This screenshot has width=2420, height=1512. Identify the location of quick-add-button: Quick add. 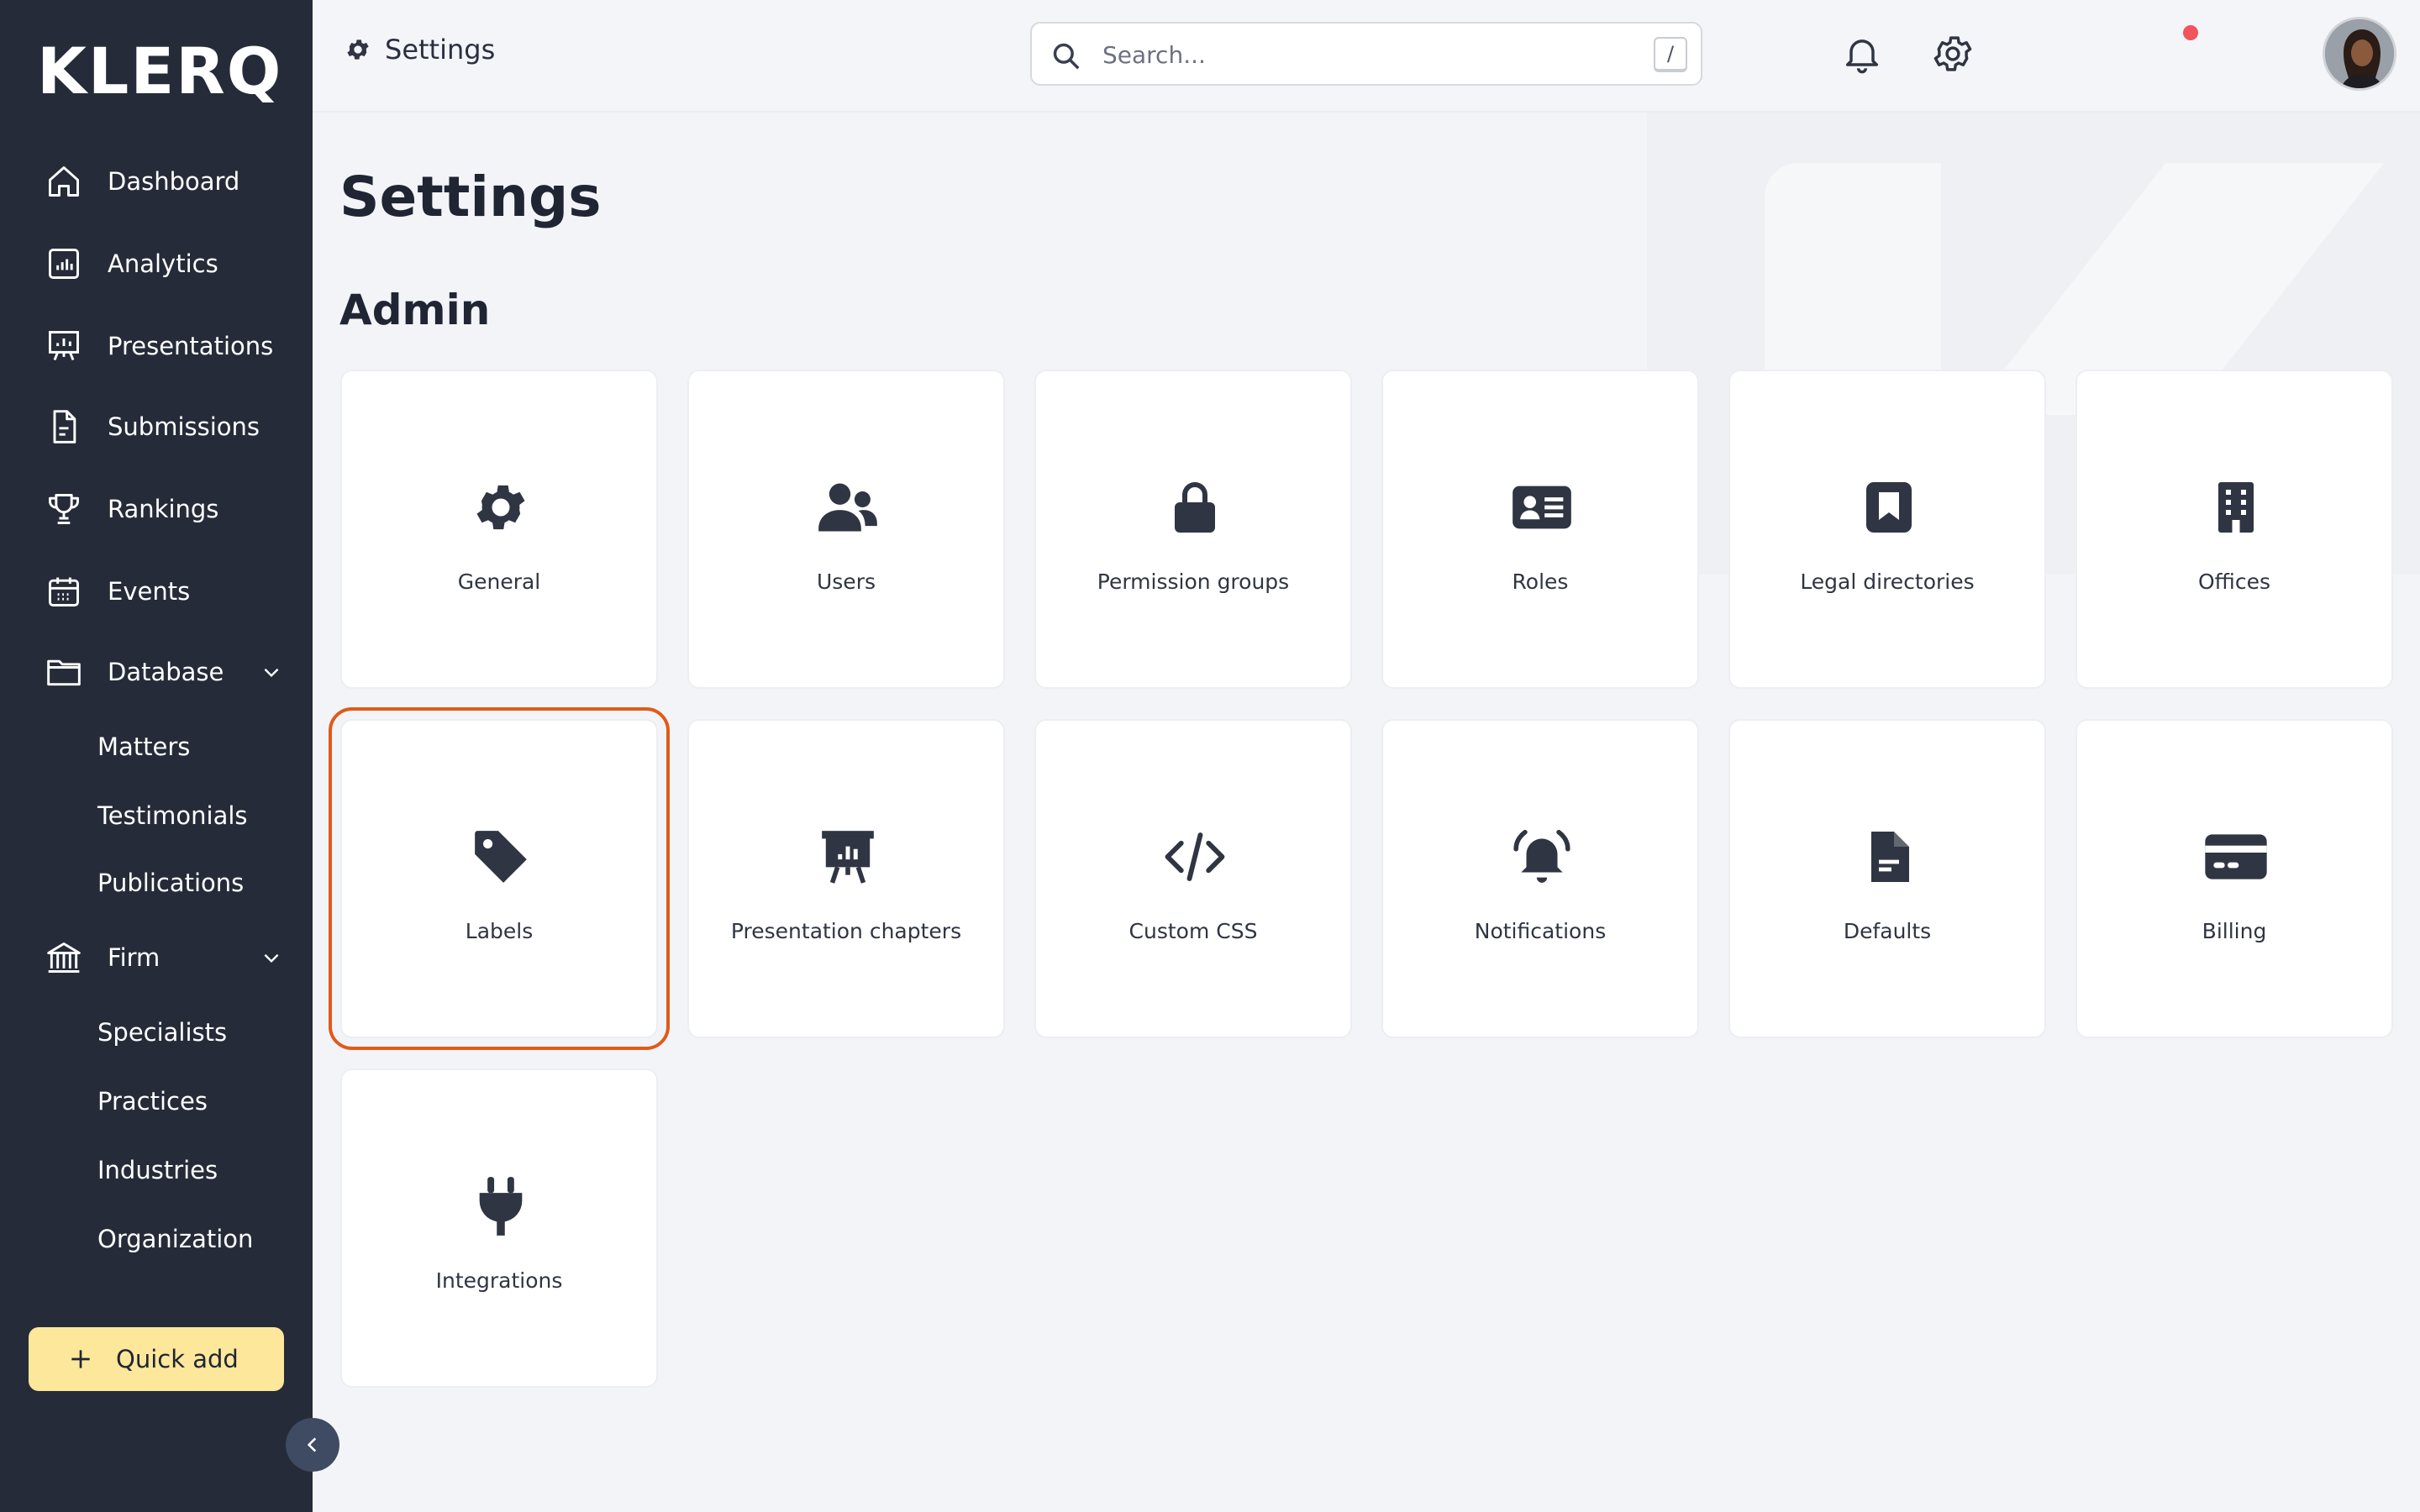
(157, 1359).